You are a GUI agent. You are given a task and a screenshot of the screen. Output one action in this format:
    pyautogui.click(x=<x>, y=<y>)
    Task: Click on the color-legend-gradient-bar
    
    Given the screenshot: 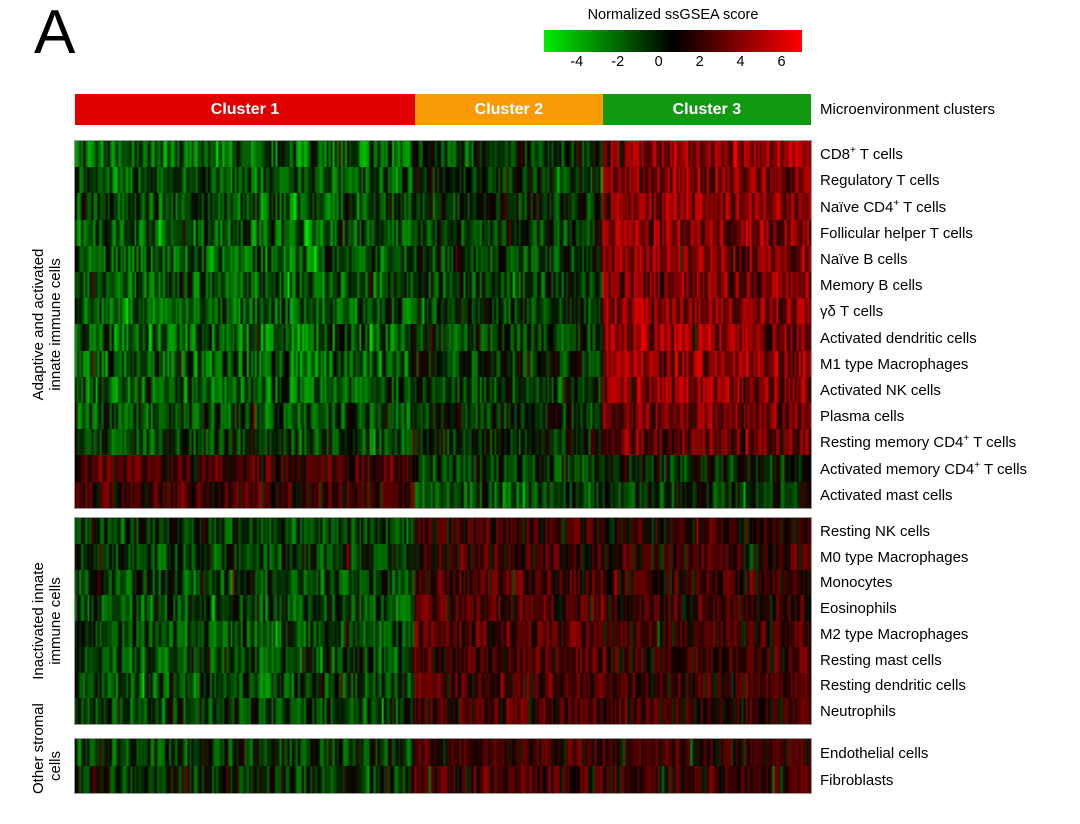 What is the action you would take?
    pyautogui.click(x=673, y=41)
    